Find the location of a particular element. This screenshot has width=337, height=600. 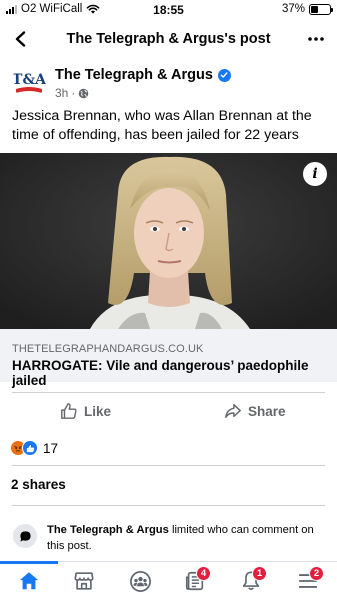

post-meta: 3h · is located at coordinates (72, 93).